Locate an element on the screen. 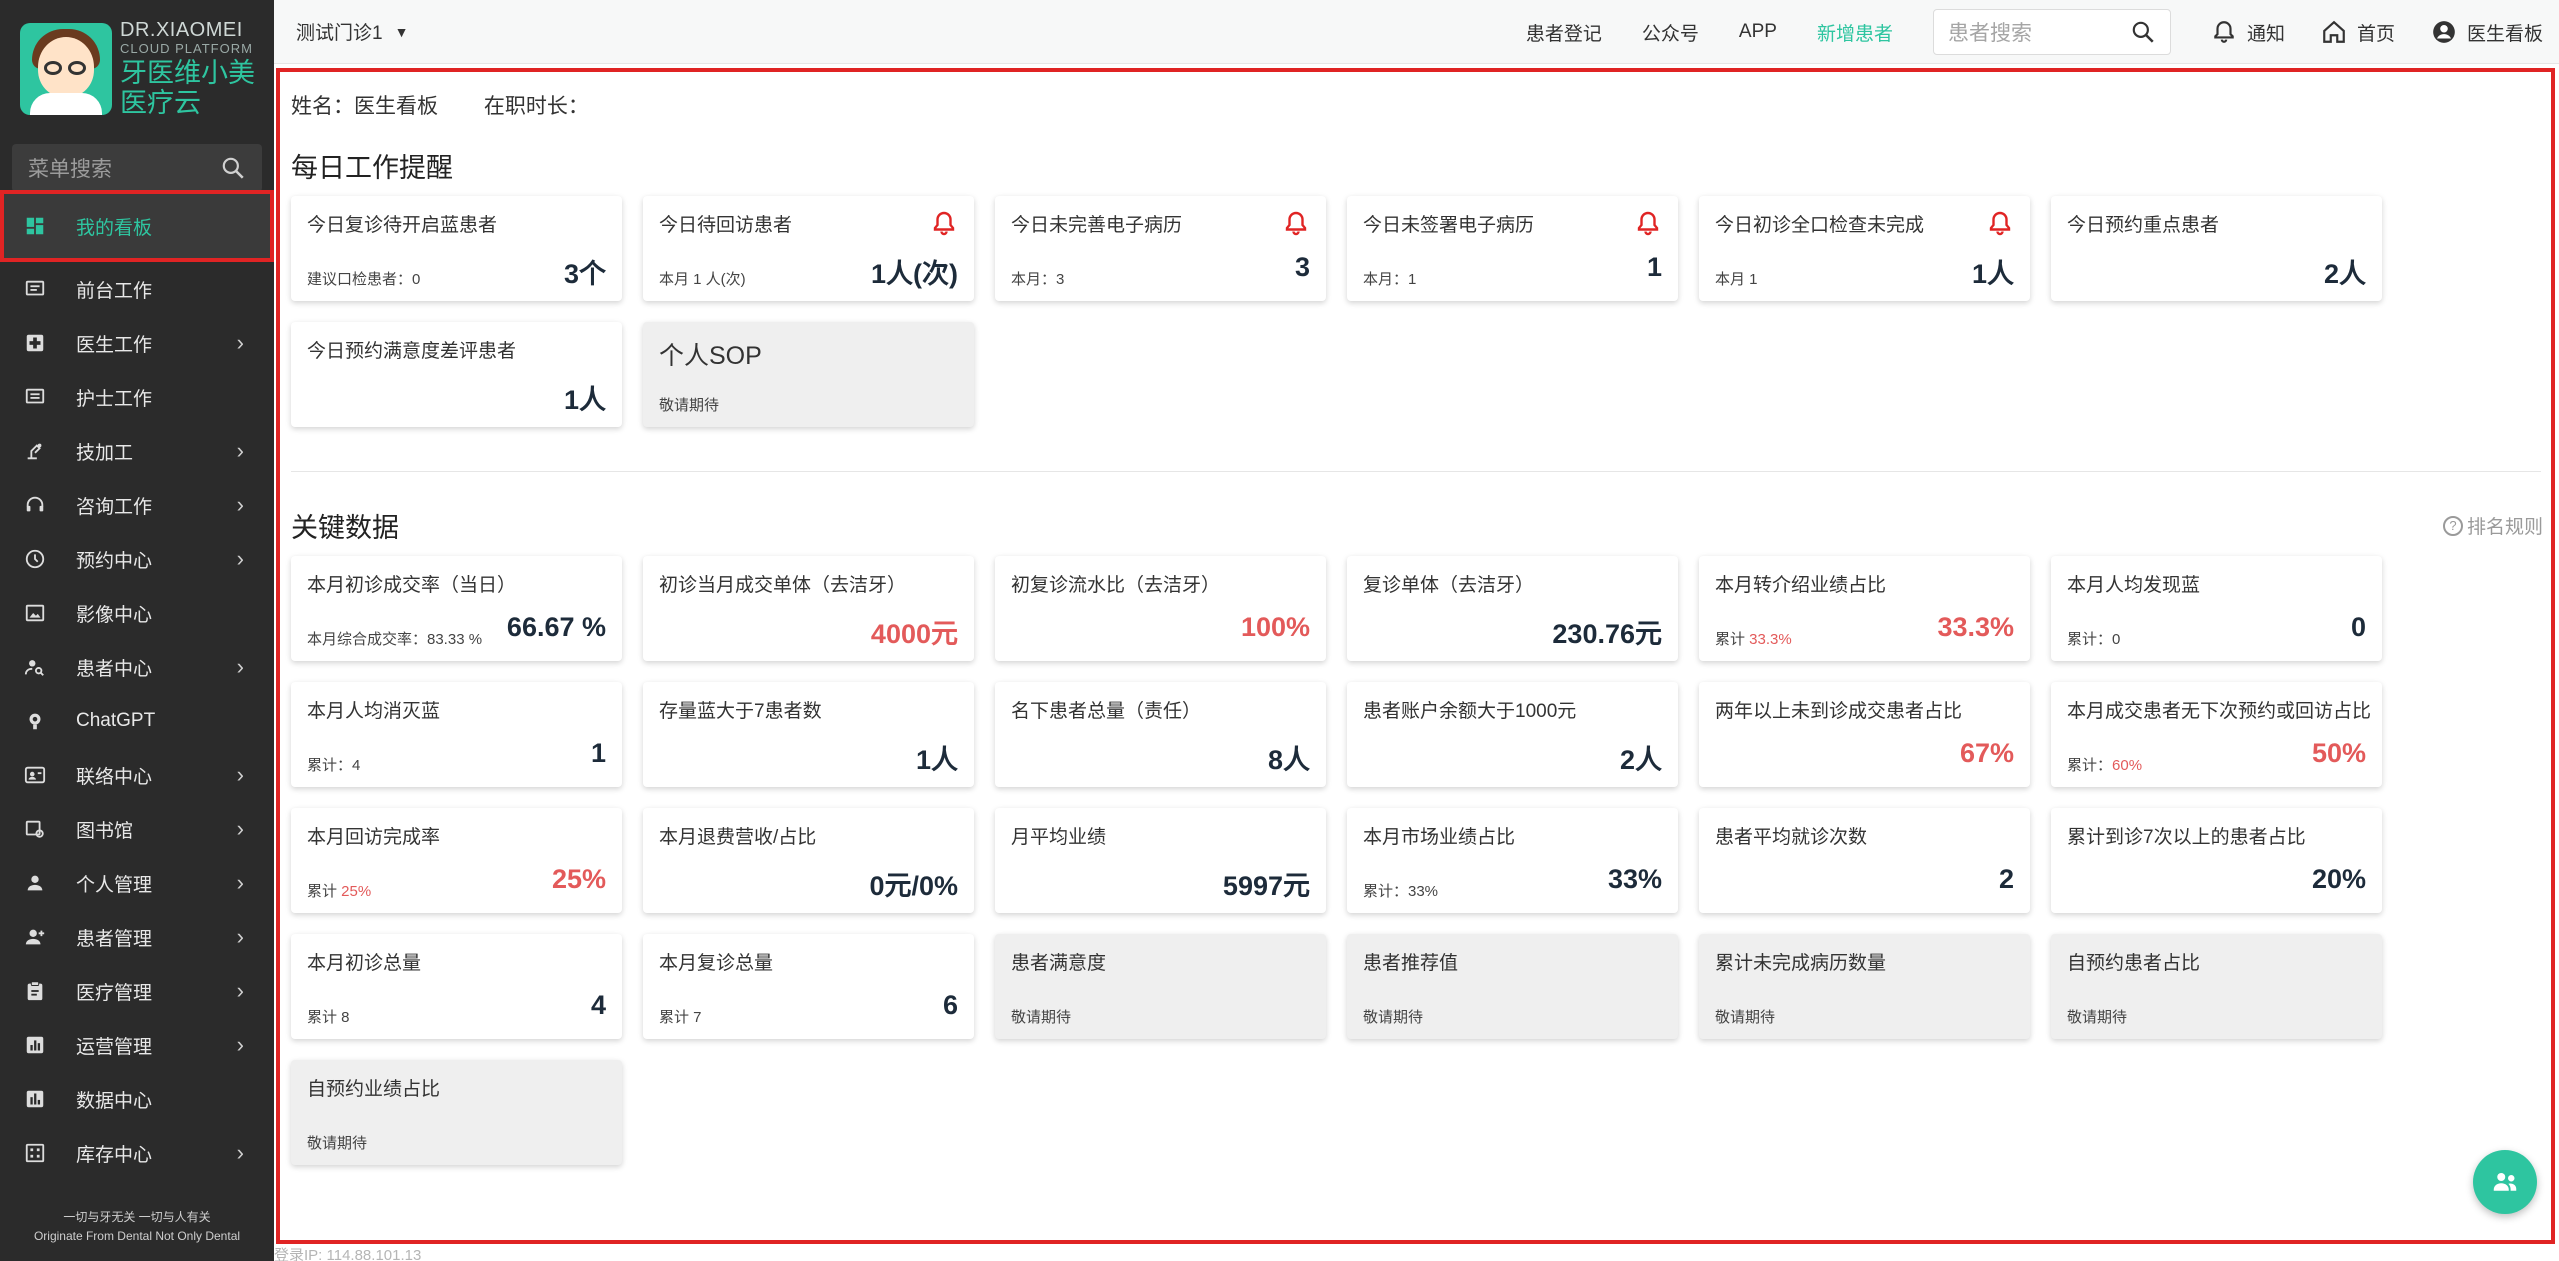 This screenshot has height=1261, width=2559. card-subtext-value: 25% is located at coordinates (356, 891).